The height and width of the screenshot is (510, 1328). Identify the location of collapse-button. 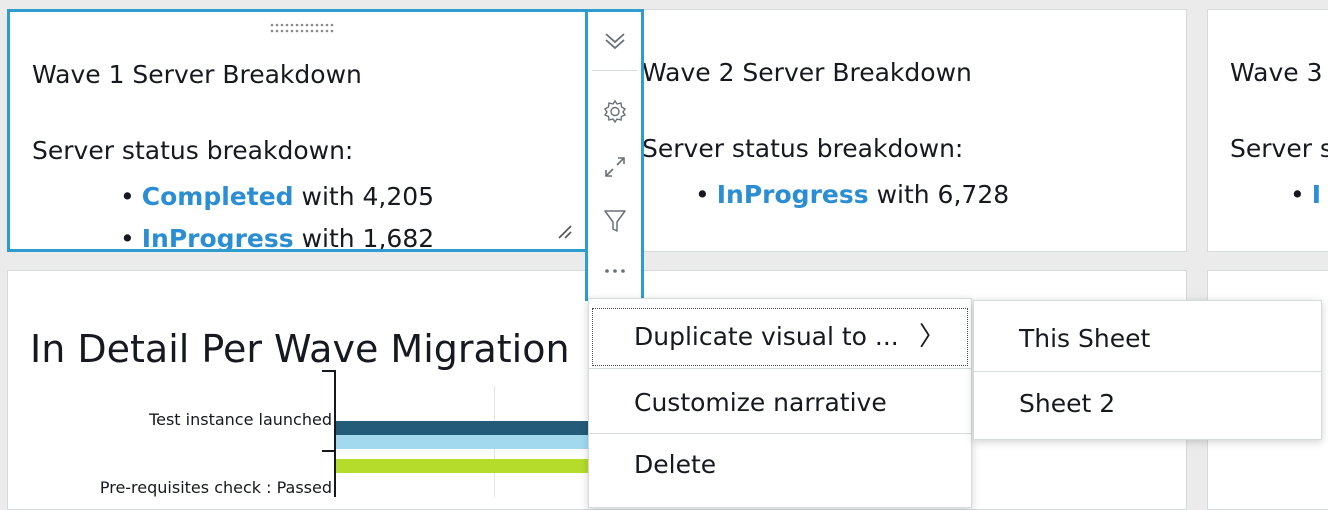
(614, 41).